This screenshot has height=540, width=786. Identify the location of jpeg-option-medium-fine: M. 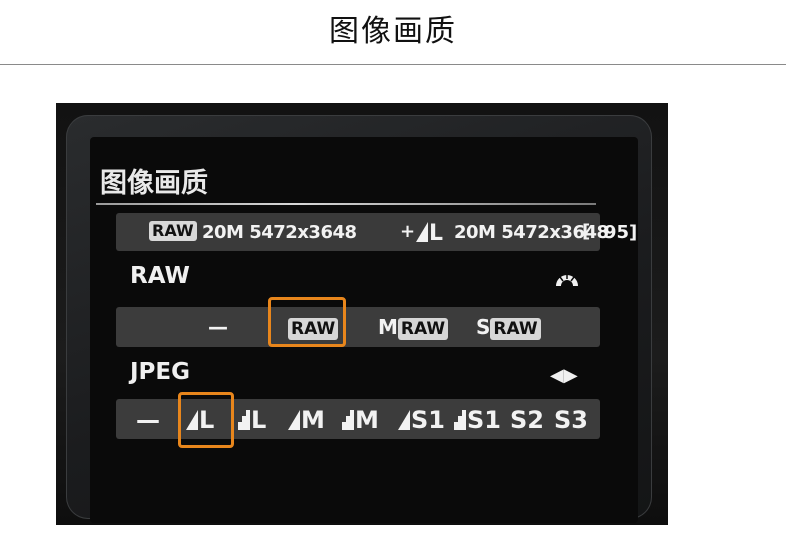
(306, 420).